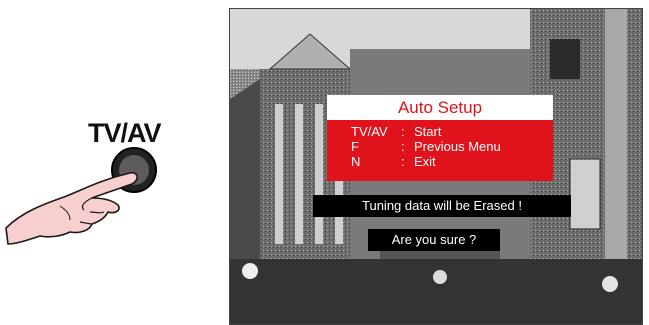 The height and width of the screenshot is (325, 649). I want to click on menu-key: TV/AV, so click(369, 131).